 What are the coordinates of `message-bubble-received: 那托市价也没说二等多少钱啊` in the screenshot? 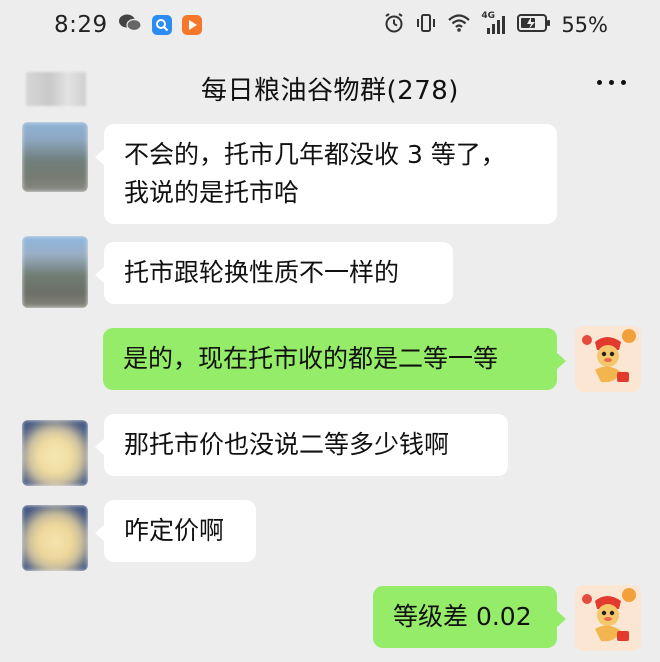 It's located at (301, 445).